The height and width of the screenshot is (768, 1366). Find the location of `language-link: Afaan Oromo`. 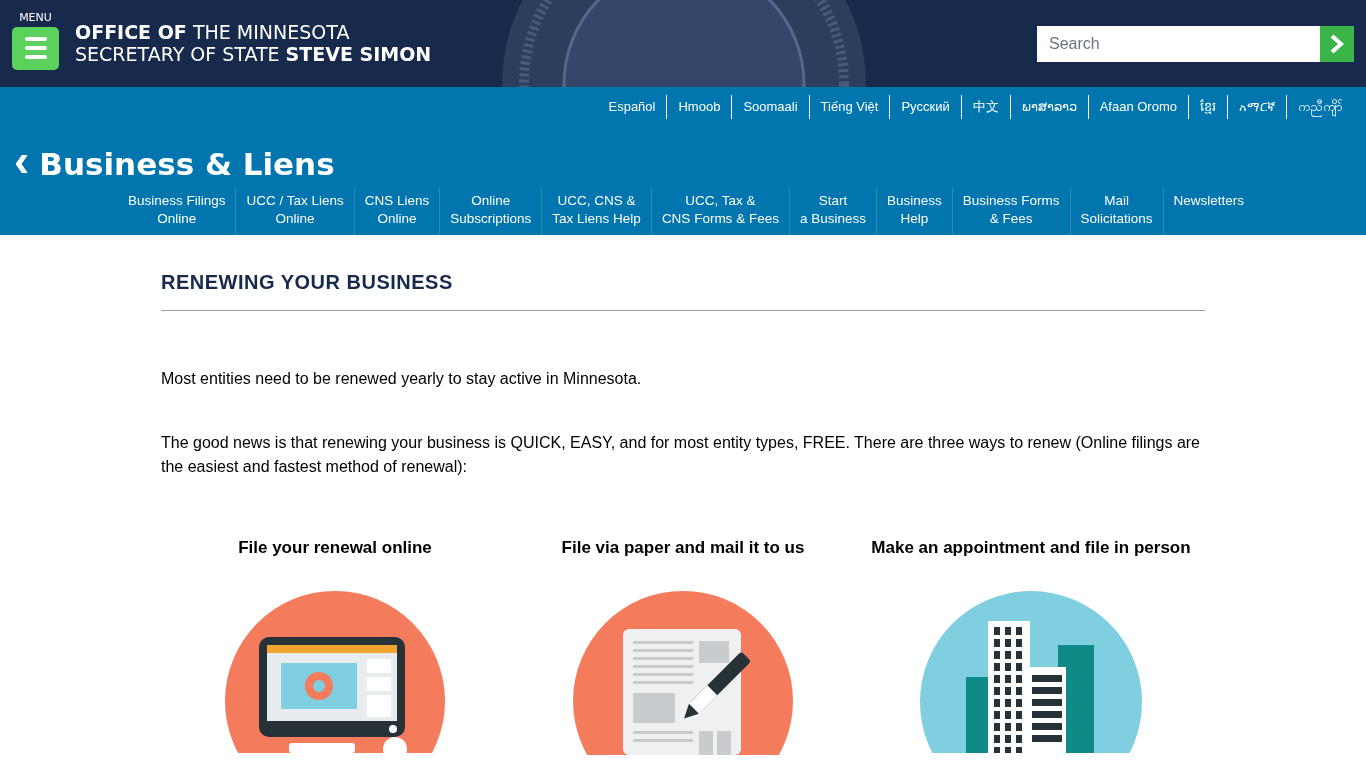

language-link: Afaan Oromo is located at coordinates (1137, 107).